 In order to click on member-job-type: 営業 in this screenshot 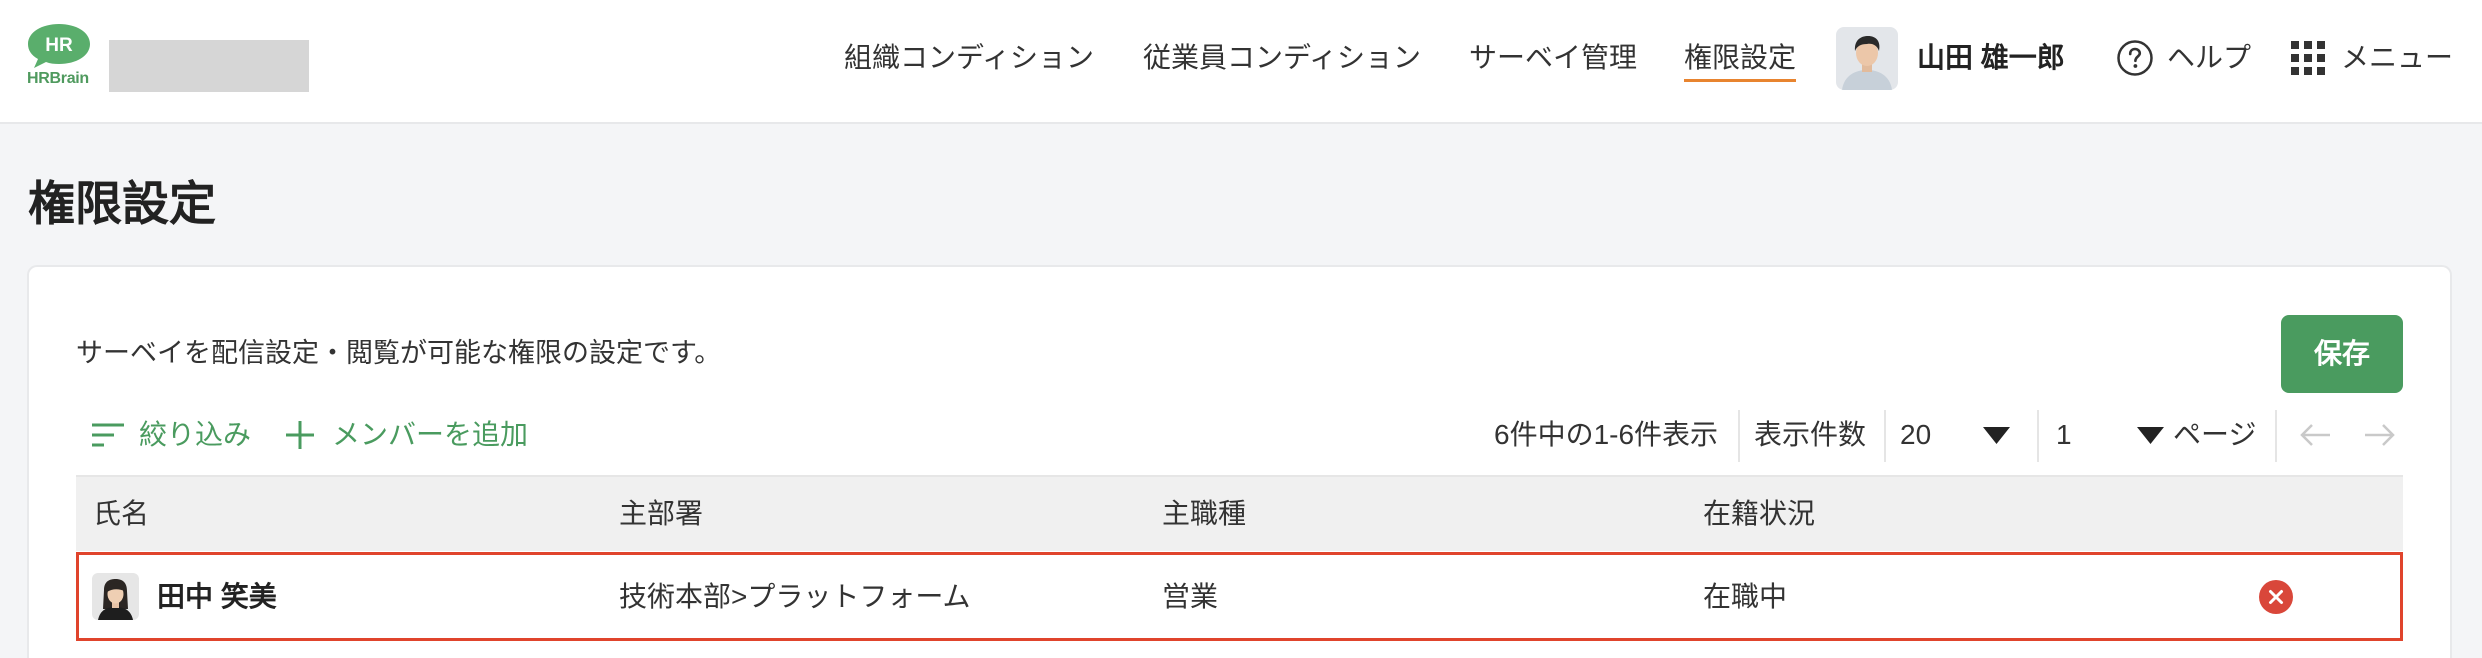, I will do `click(1190, 596)`.